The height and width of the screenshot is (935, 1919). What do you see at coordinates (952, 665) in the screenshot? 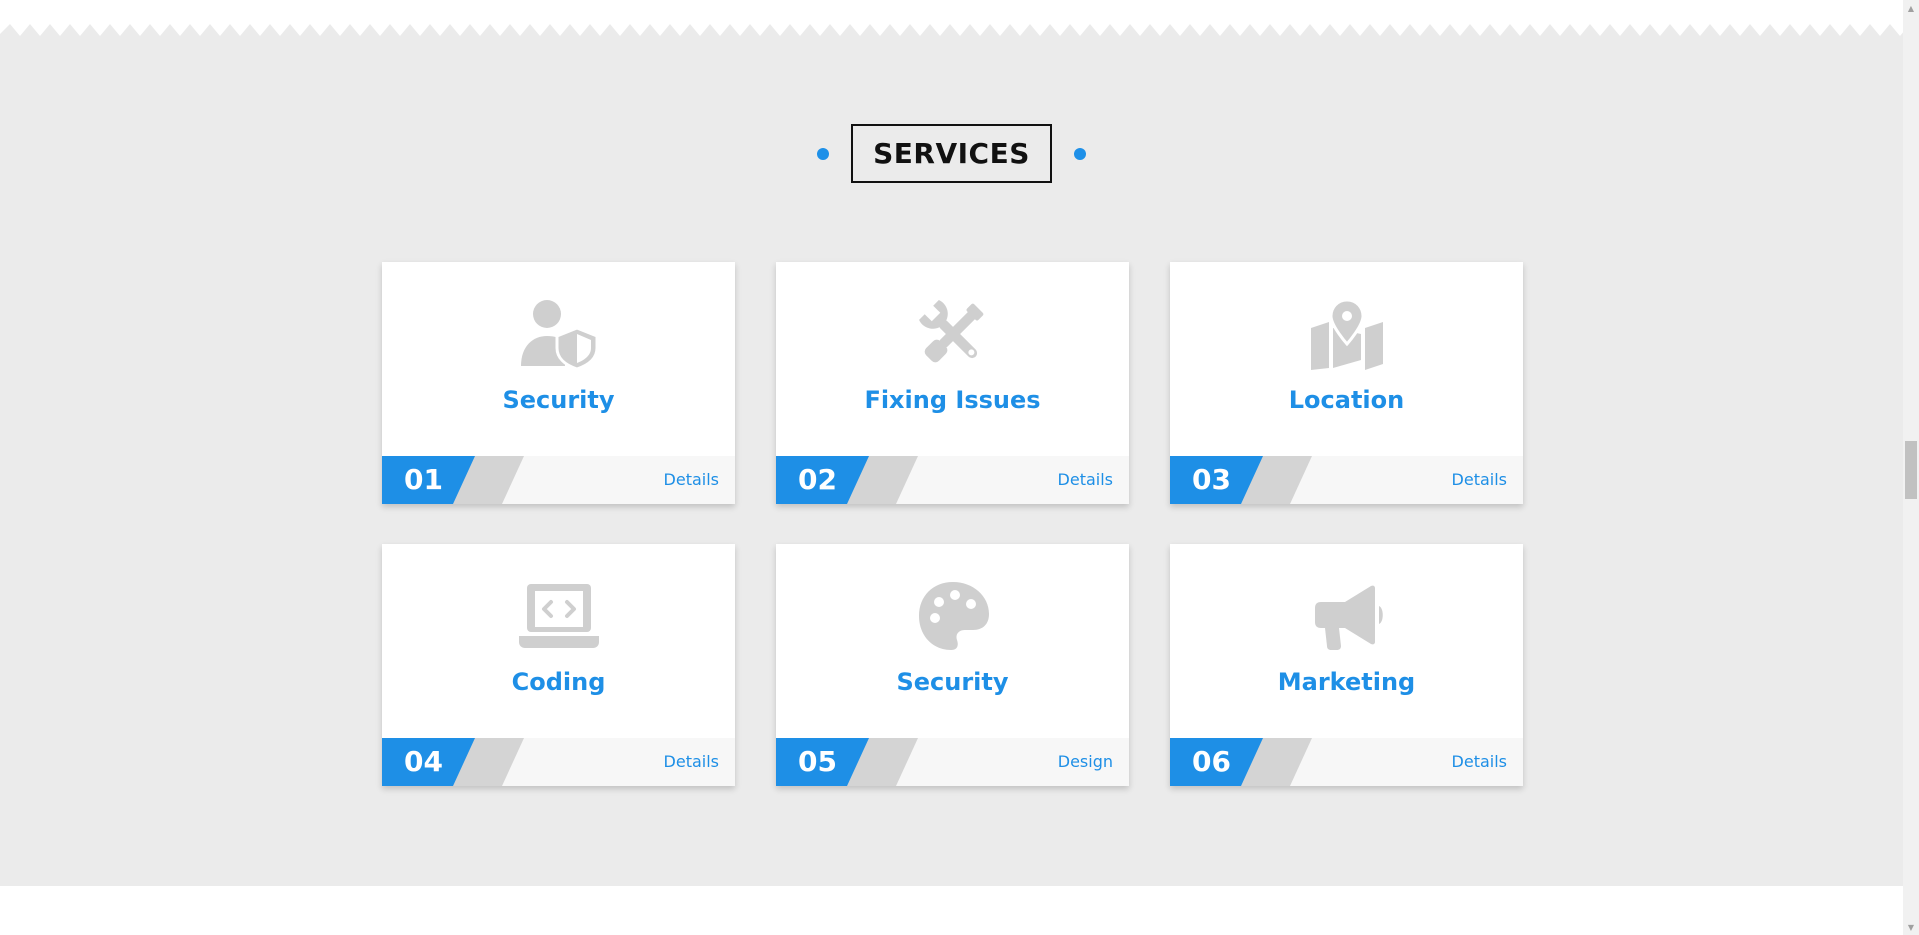
I see `service-card: Security 05 Design` at bounding box center [952, 665].